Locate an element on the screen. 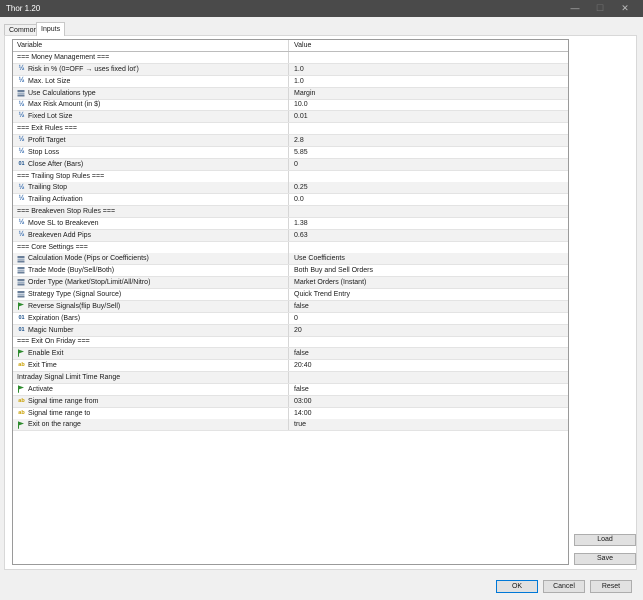 This screenshot has width=643, height=600. variable-cell: Strategy Type (Signal Source) is located at coordinates (151, 294).